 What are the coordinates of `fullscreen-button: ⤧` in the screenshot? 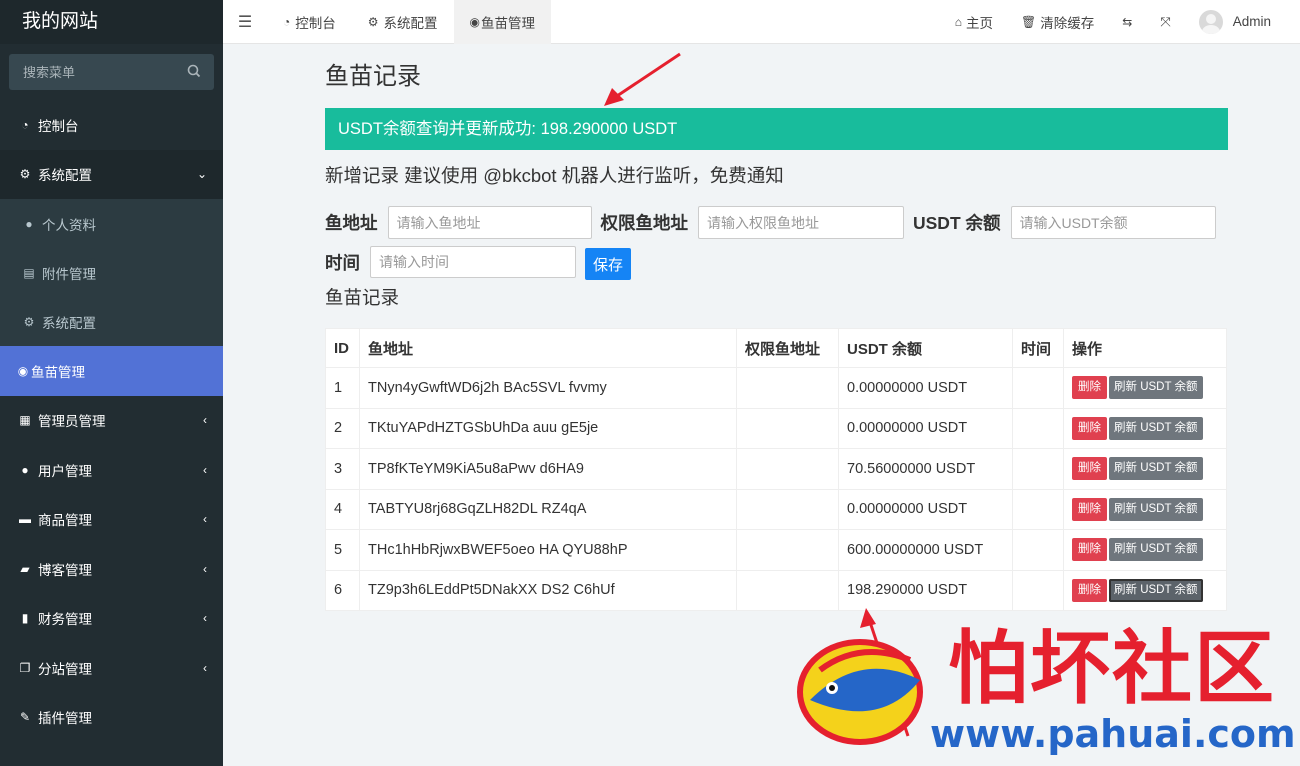 It's located at (1165, 22).